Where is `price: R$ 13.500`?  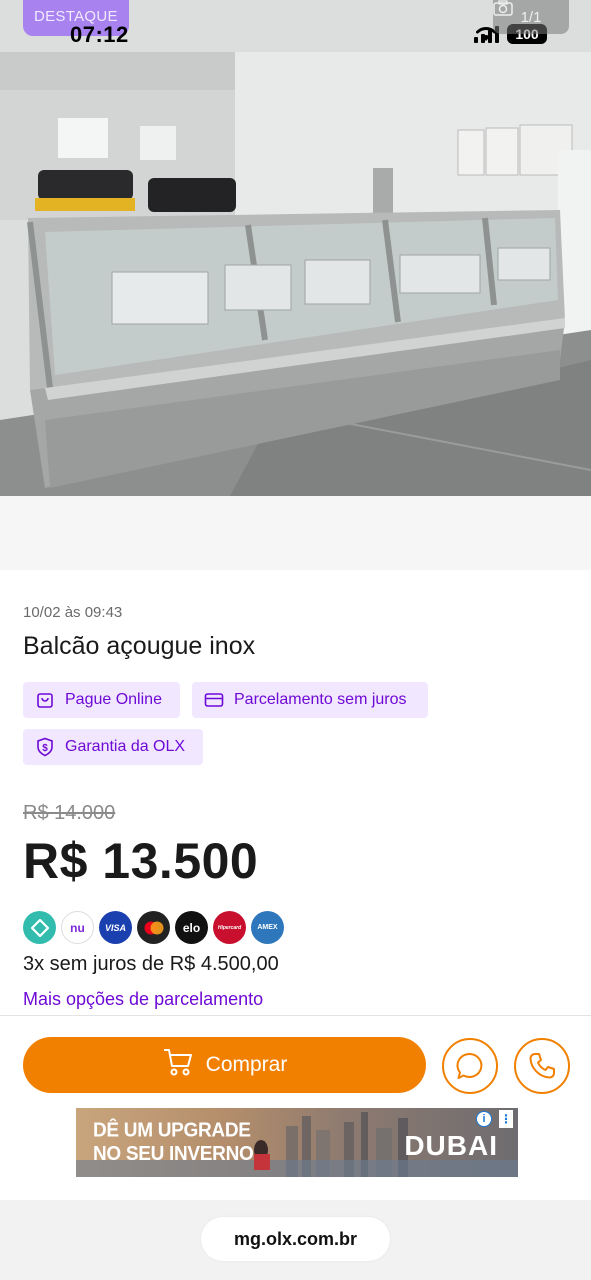
price: R$ 13.500 is located at coordinates (141, 861).